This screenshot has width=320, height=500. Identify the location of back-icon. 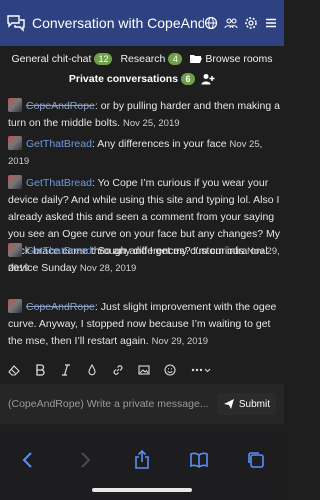
(28, 460).